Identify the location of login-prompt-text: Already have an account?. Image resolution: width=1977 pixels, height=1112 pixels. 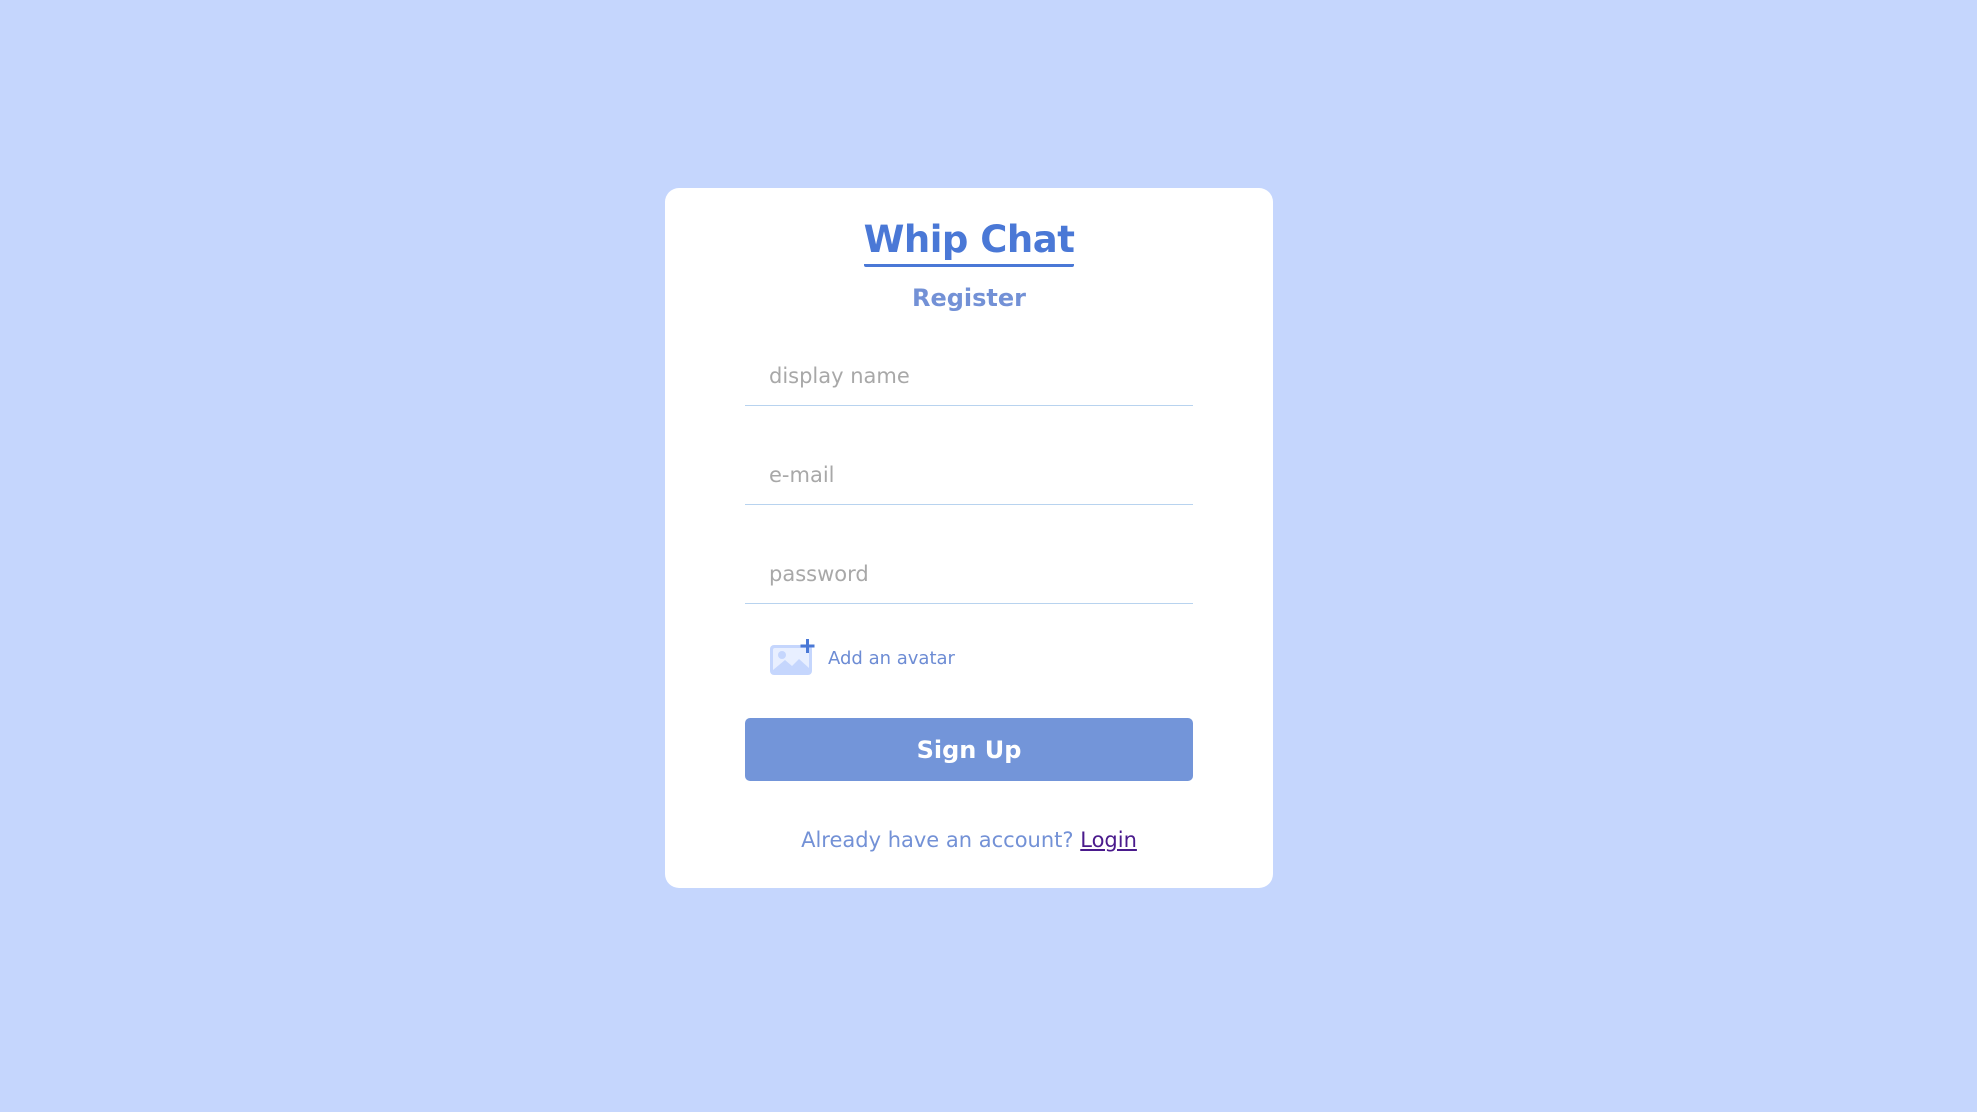
(937, 840).